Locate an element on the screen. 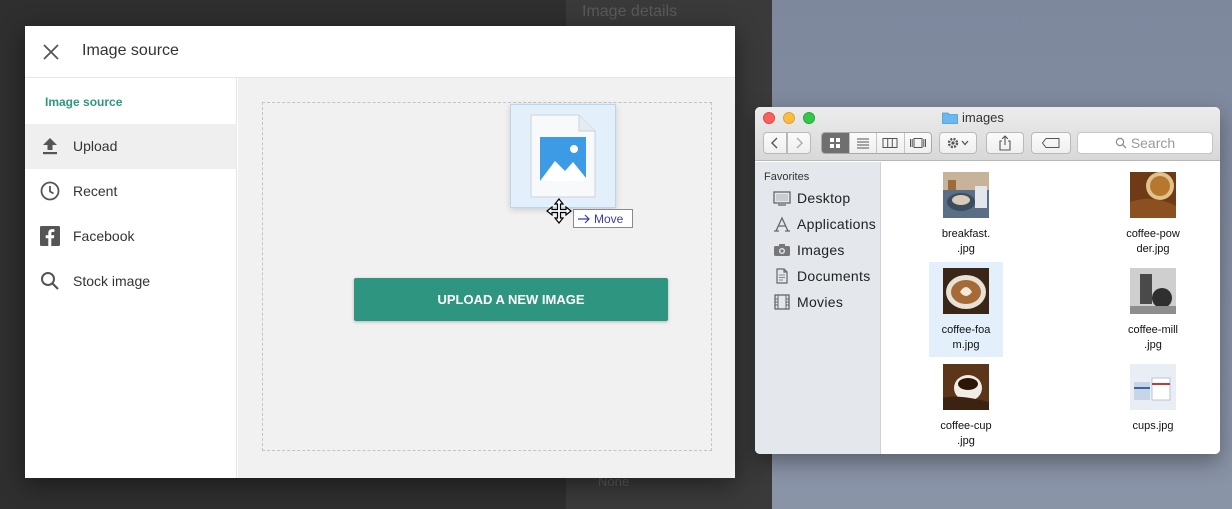 This screenshot has height=509, width=1232. upload-icon is located at coordinates (50, 146).